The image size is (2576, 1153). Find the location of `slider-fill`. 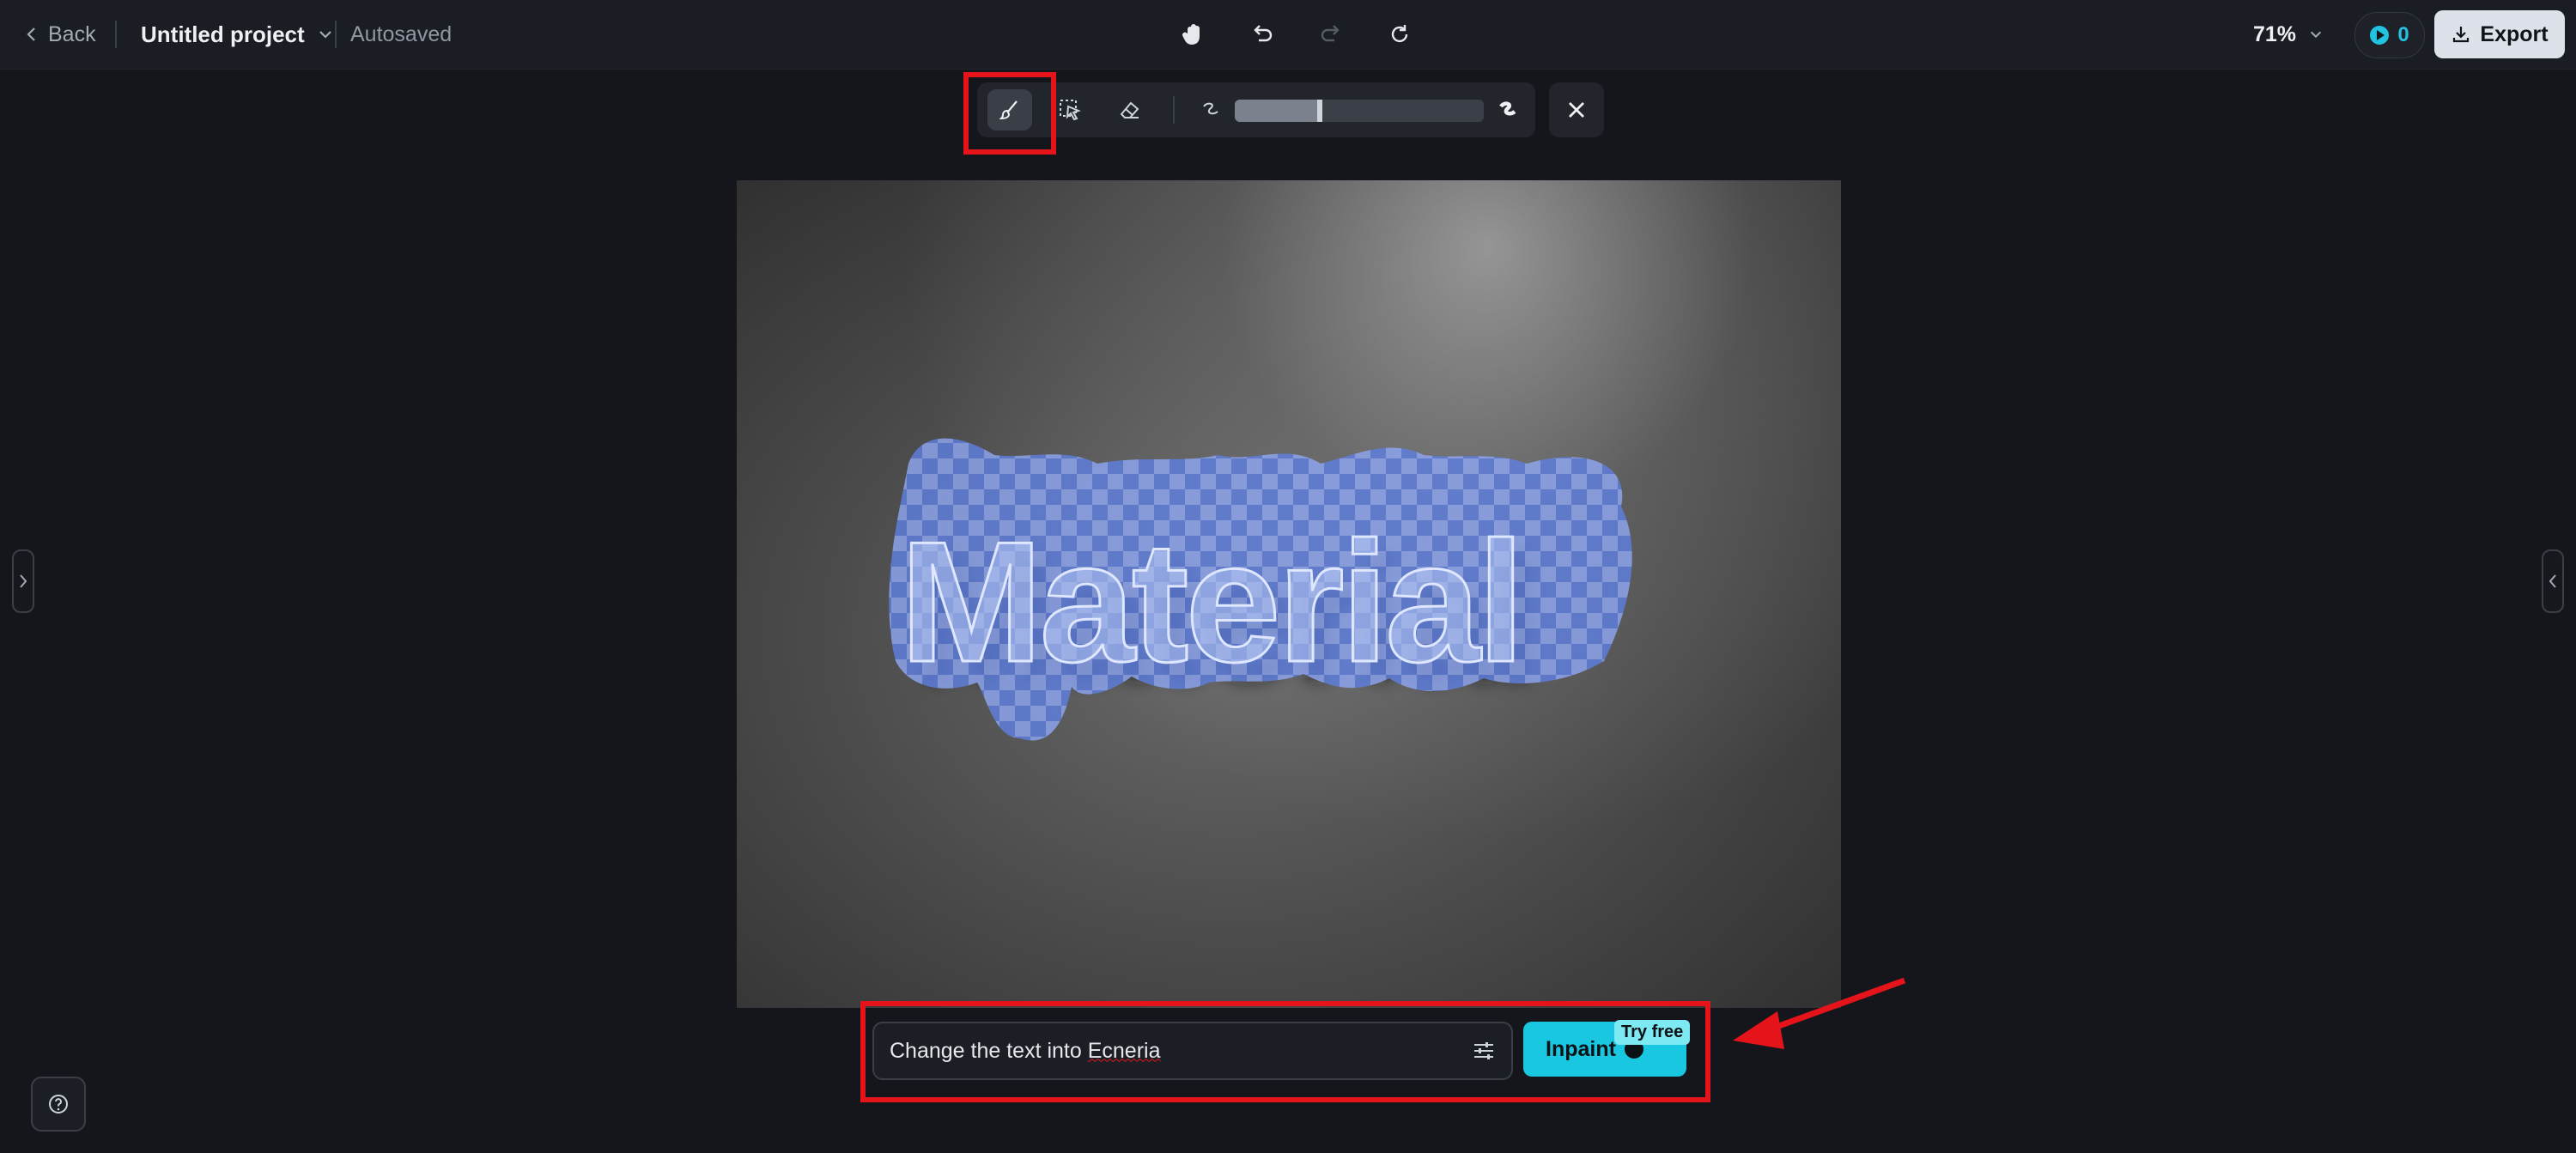

slider-fill is located at coordinates (1277, 111).